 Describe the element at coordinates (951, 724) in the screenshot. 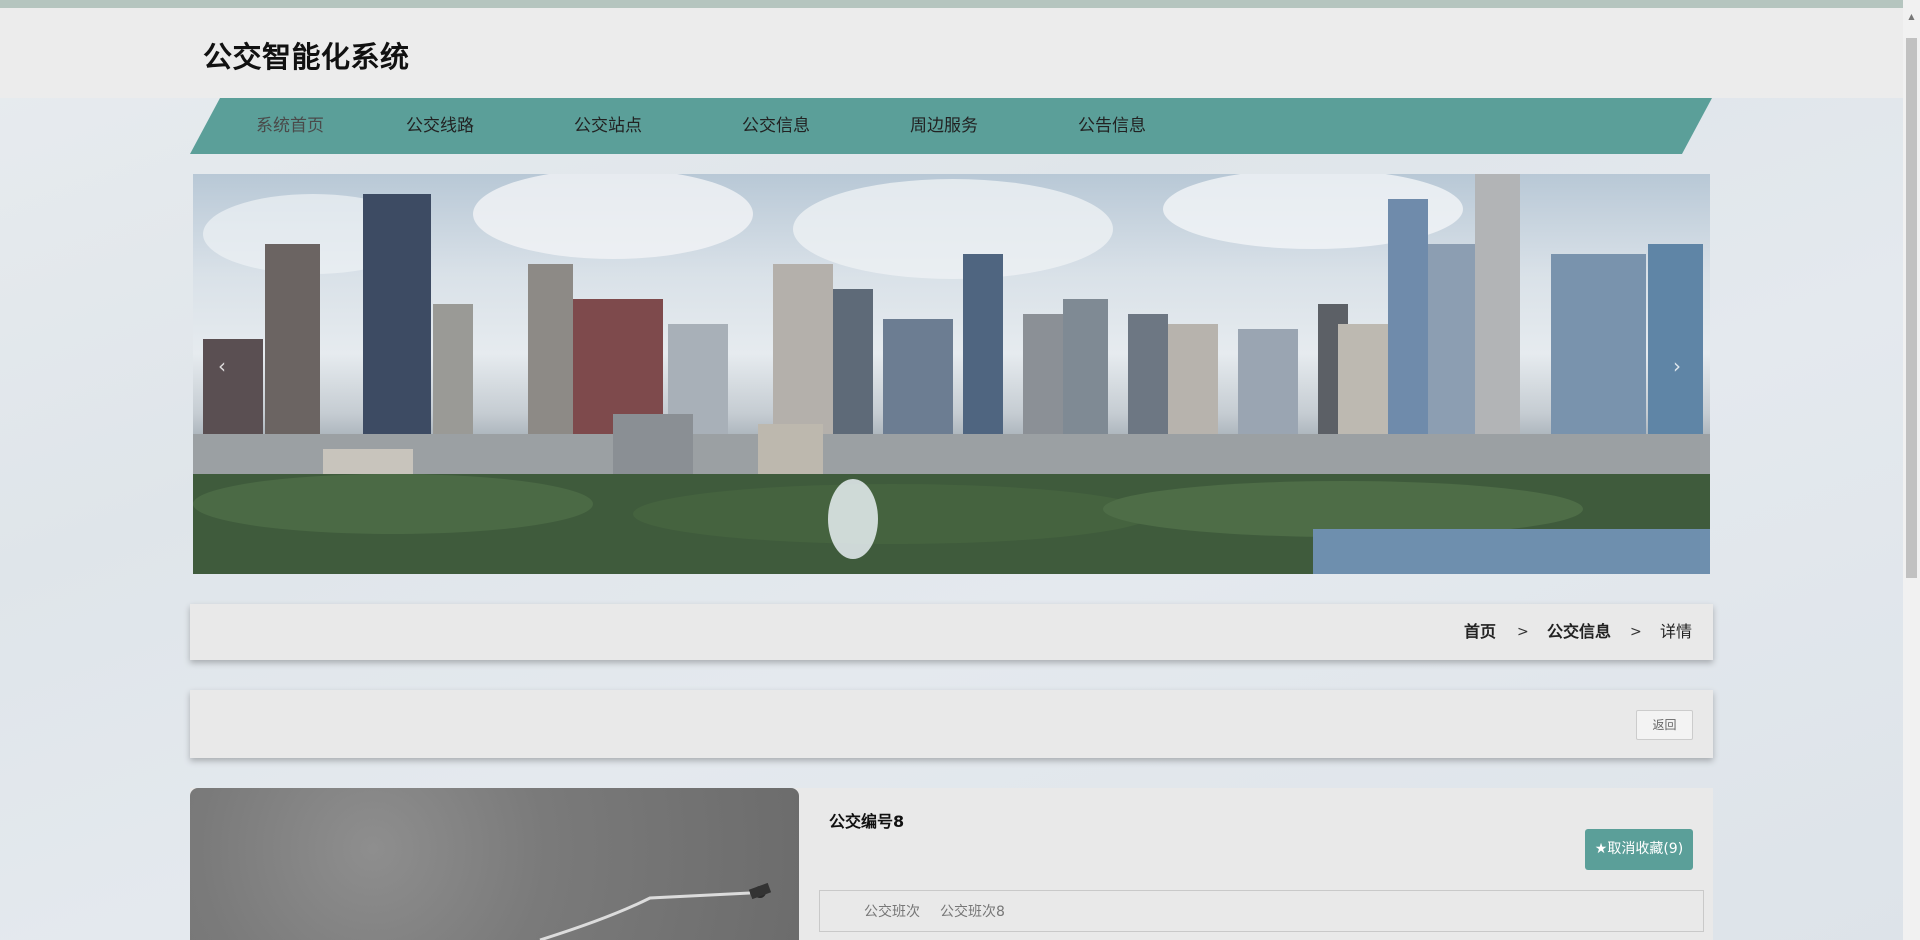

I see `action-bar` at that location.